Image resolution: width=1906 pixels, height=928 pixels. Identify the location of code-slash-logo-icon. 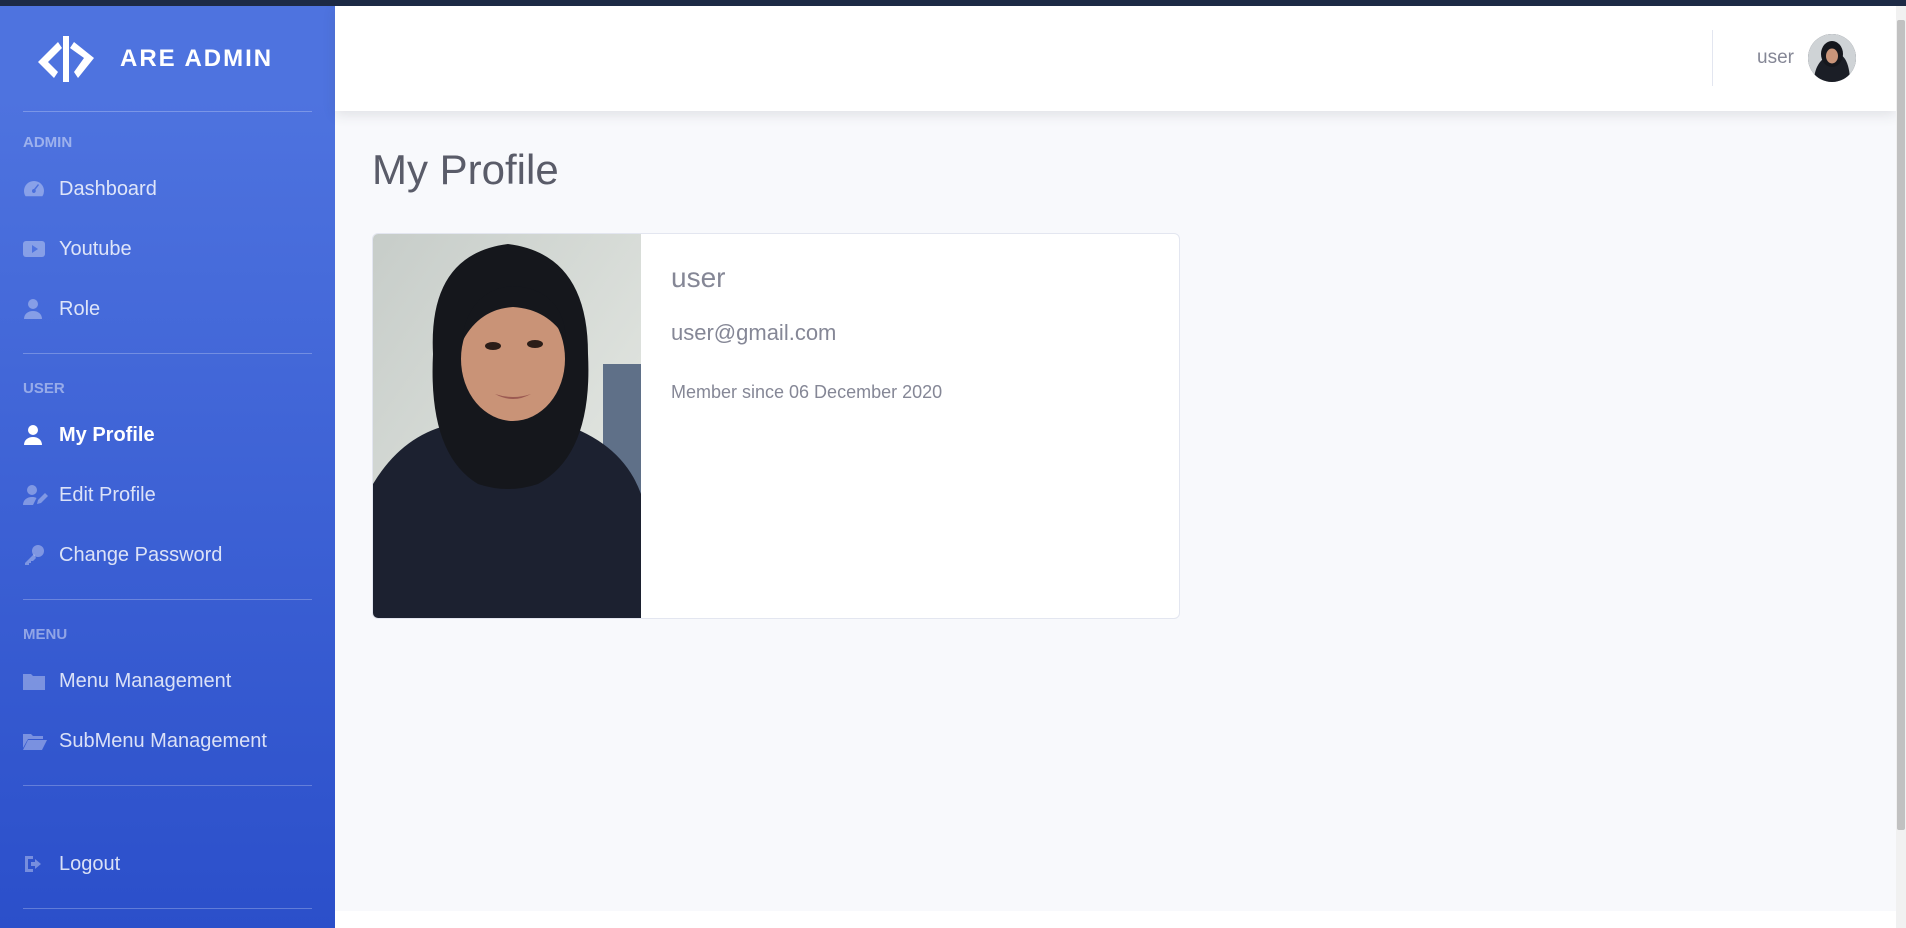
(66, 58).